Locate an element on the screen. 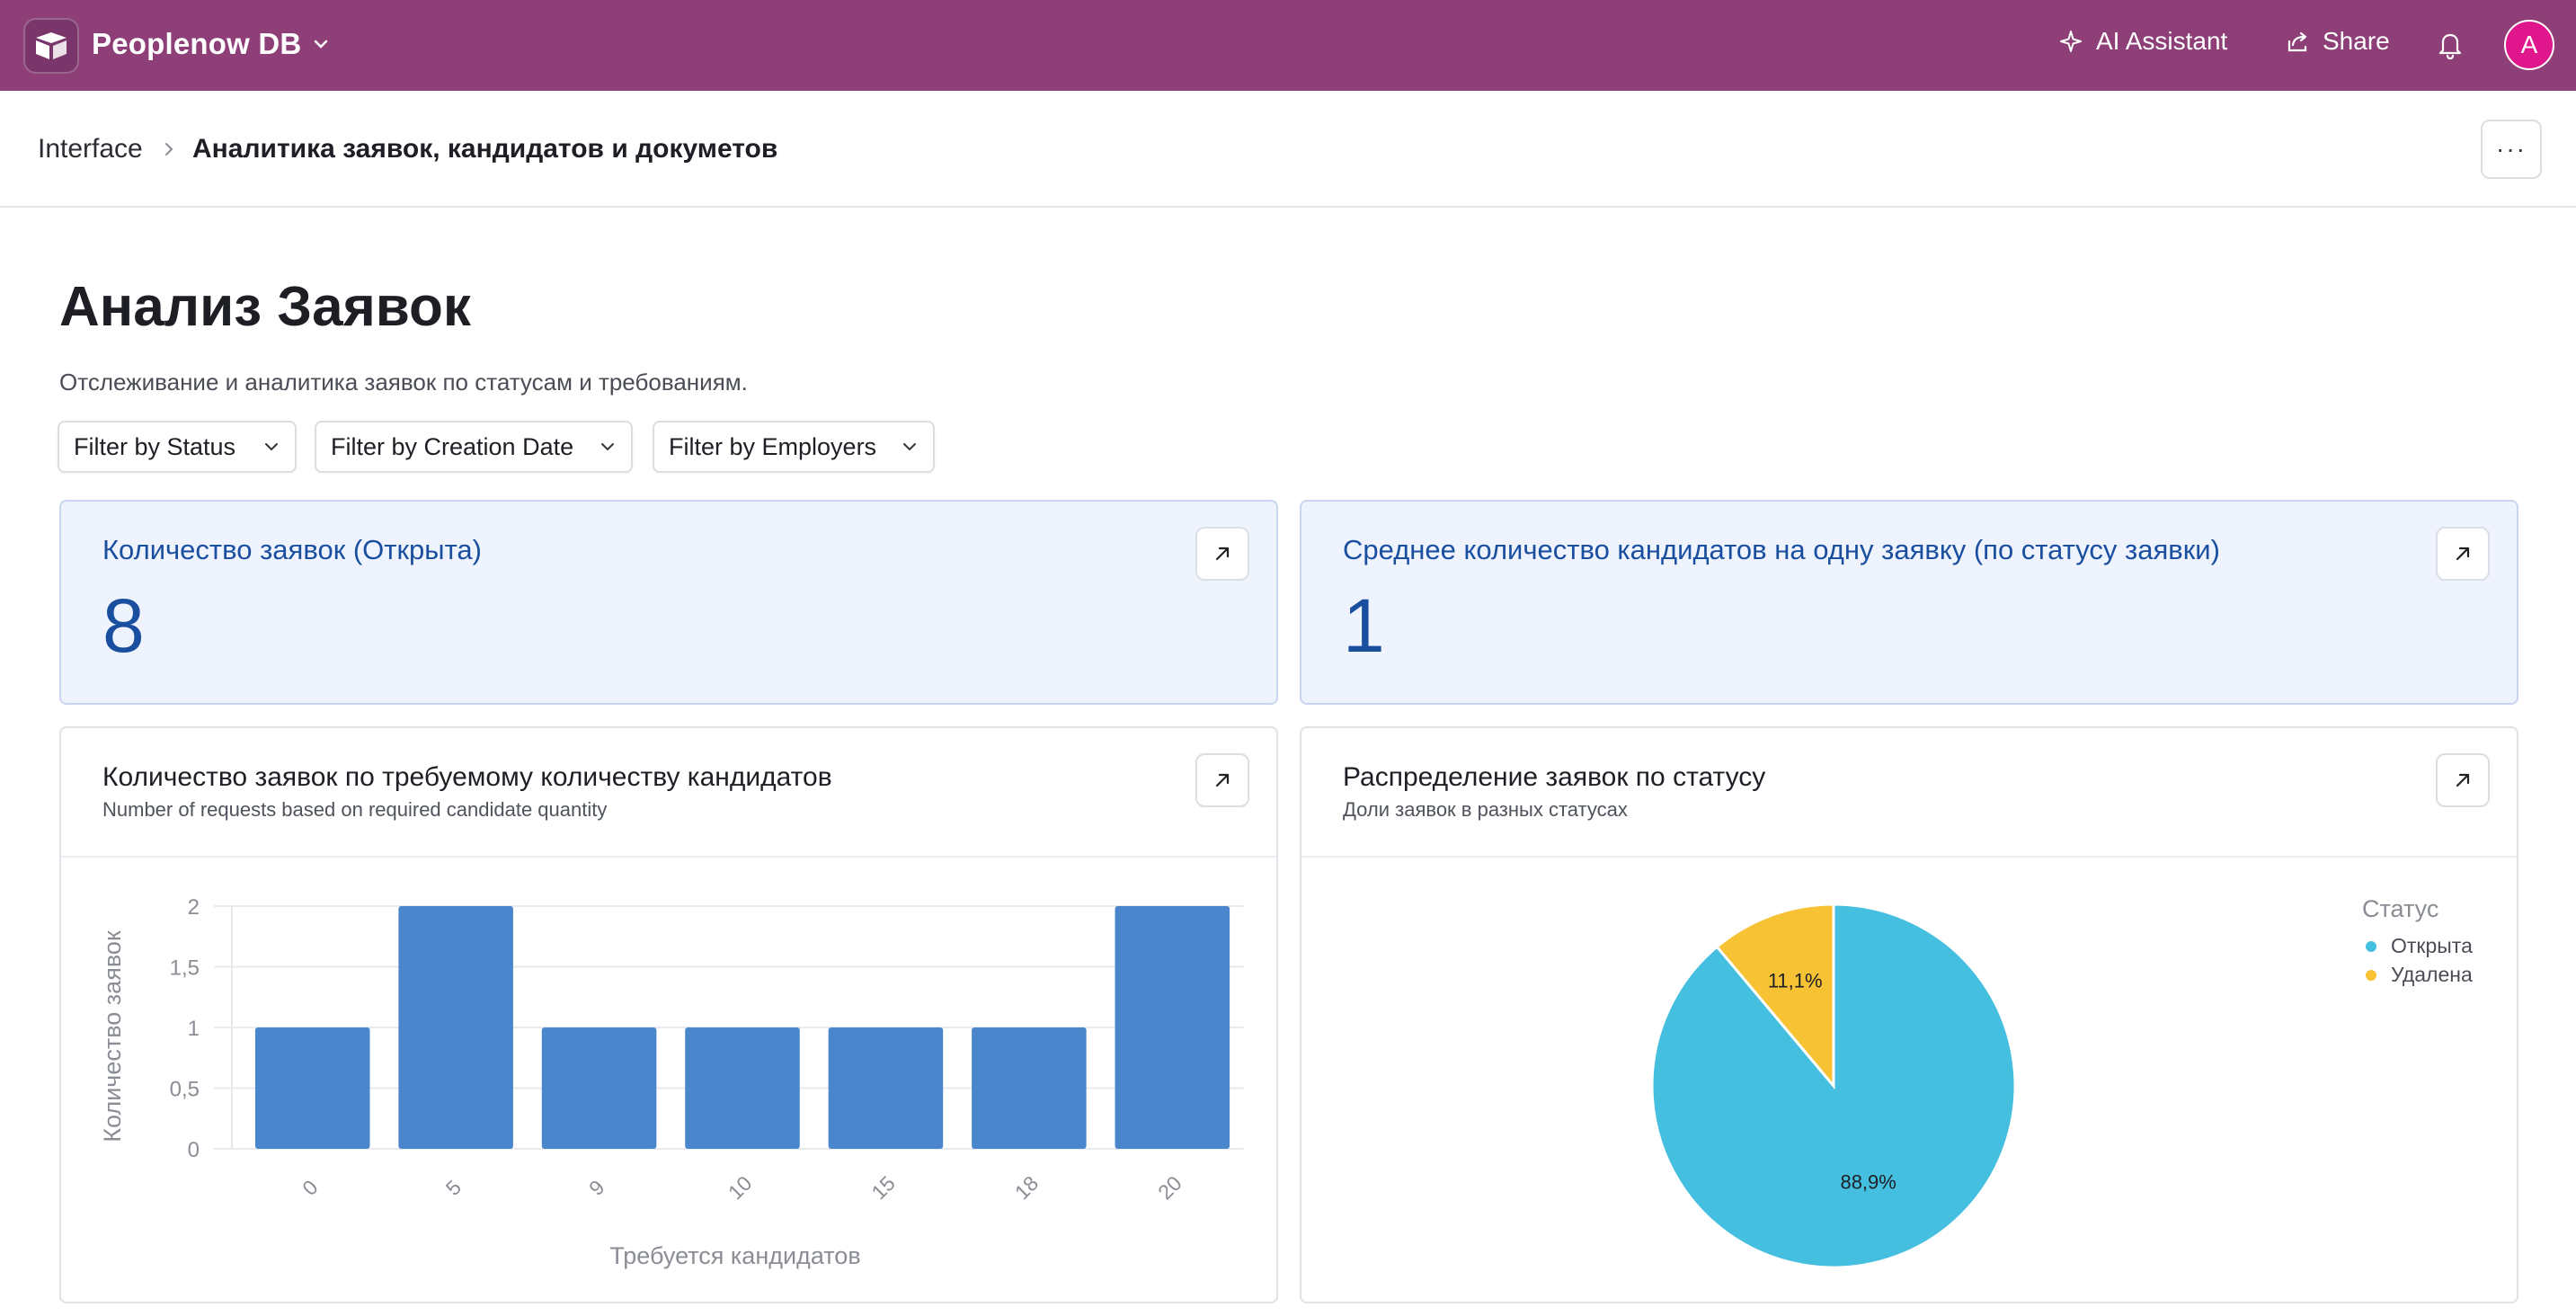  share-button: Share is located at coordinates (2337, 41).